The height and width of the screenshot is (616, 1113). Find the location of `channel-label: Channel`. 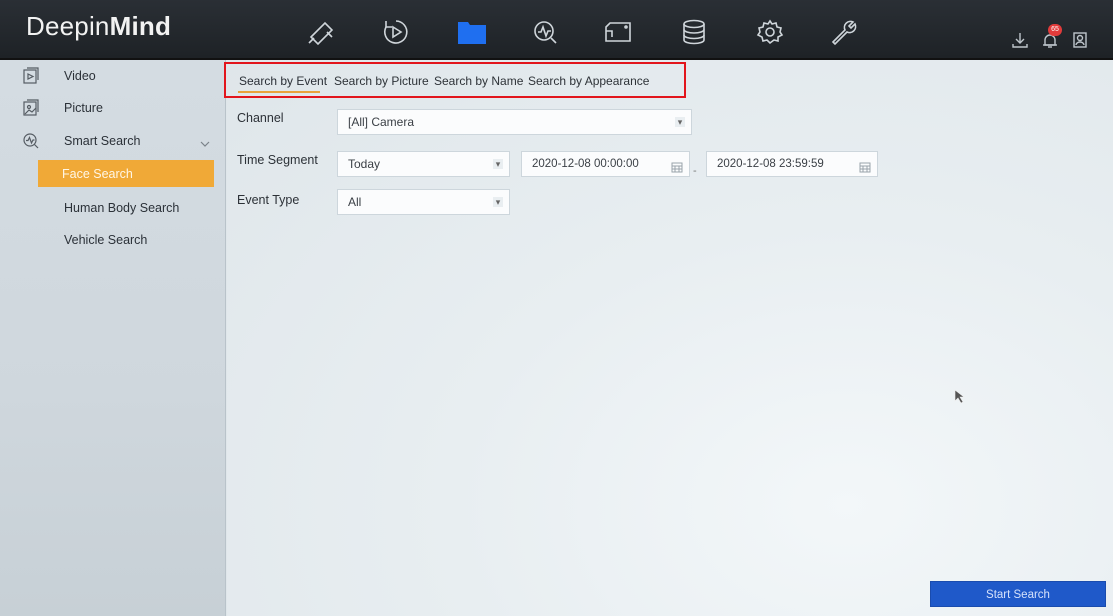

channel-label: Channel is located at coordinates (260, 118).